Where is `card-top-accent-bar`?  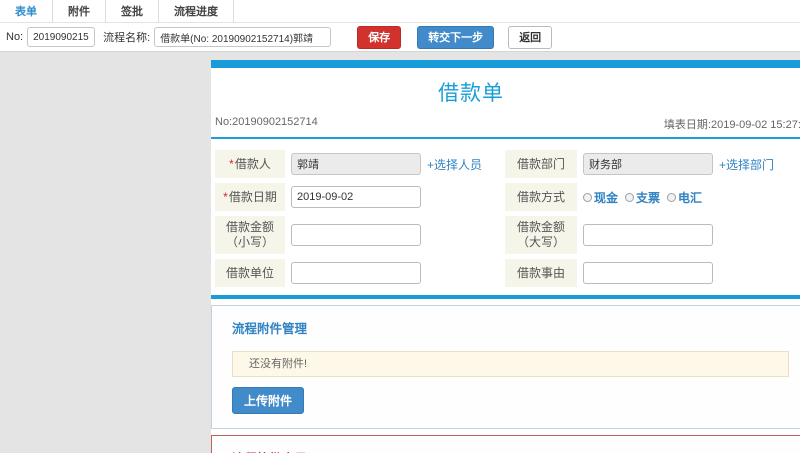
card-top-accent-bar is located at coordinates (505, 64).